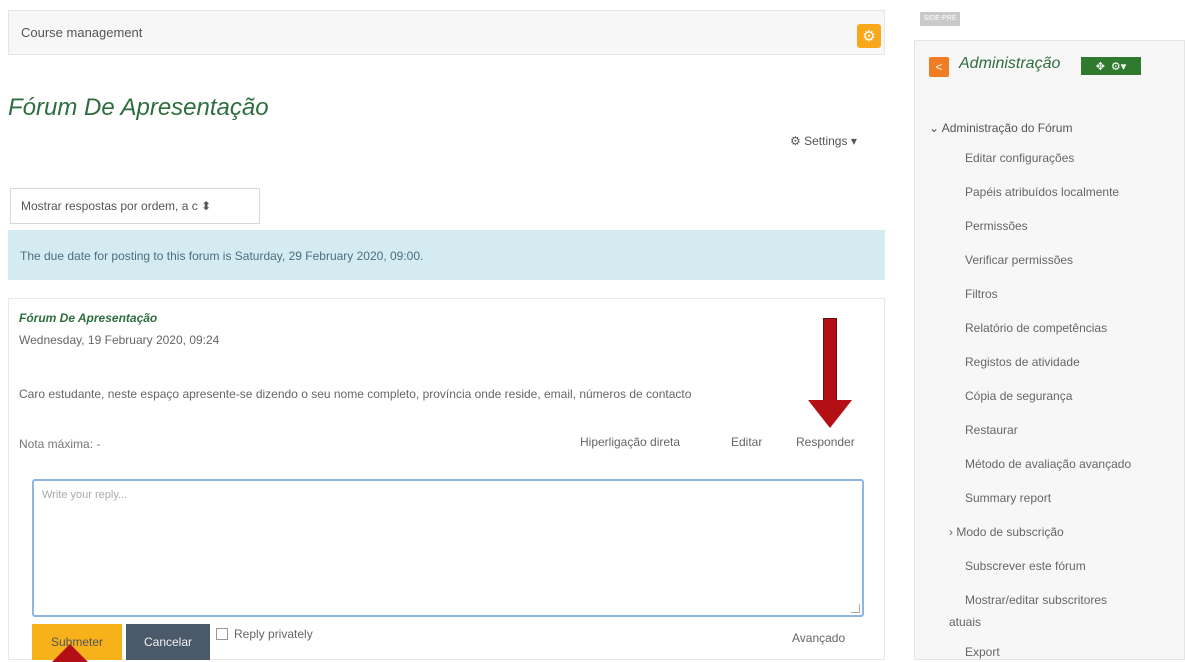 This screenshot has height=662, width=1185. Describe the element at coordinates (1118, 66) in the screenshot. I see `gear-icon: ⚙▾` at that location.